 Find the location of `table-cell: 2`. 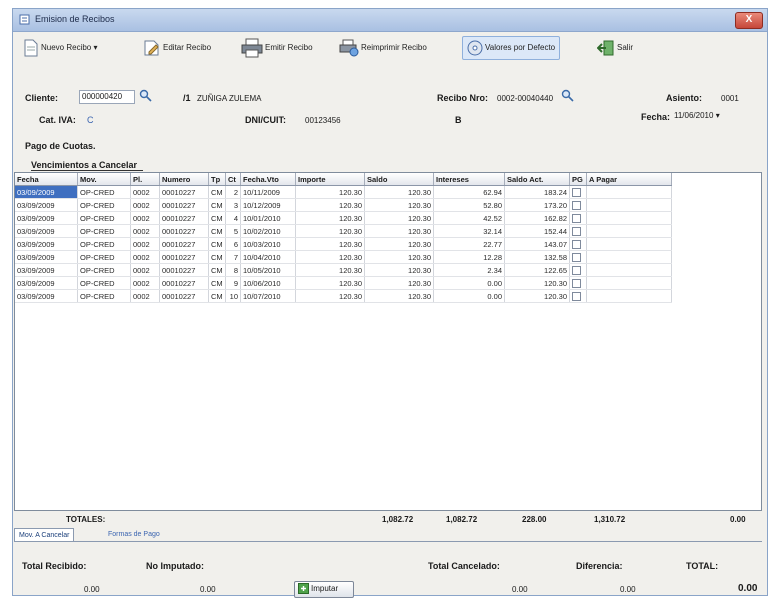

table-cell: 2 is located at coordinates (233, 192).